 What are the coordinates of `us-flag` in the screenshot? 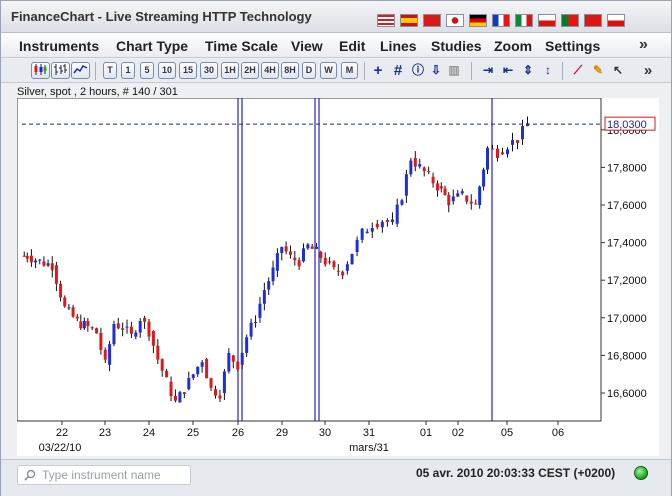 It's located at (386, 20).